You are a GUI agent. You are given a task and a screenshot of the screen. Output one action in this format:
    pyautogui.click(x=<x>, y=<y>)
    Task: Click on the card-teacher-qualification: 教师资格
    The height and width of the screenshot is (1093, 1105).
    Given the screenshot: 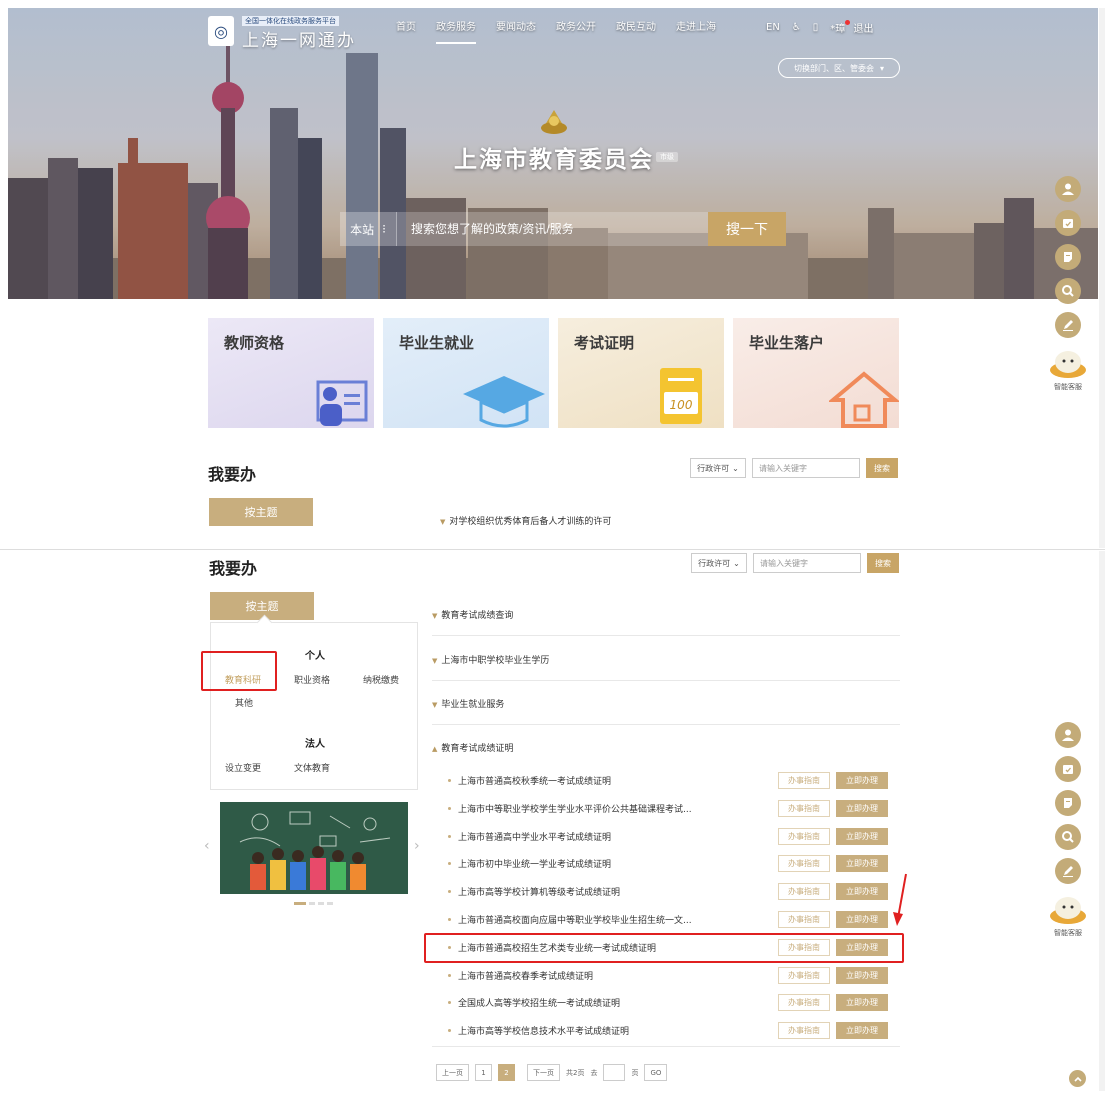 What is the action you would take?
    pyautogui.click(x=291, y=373)
    